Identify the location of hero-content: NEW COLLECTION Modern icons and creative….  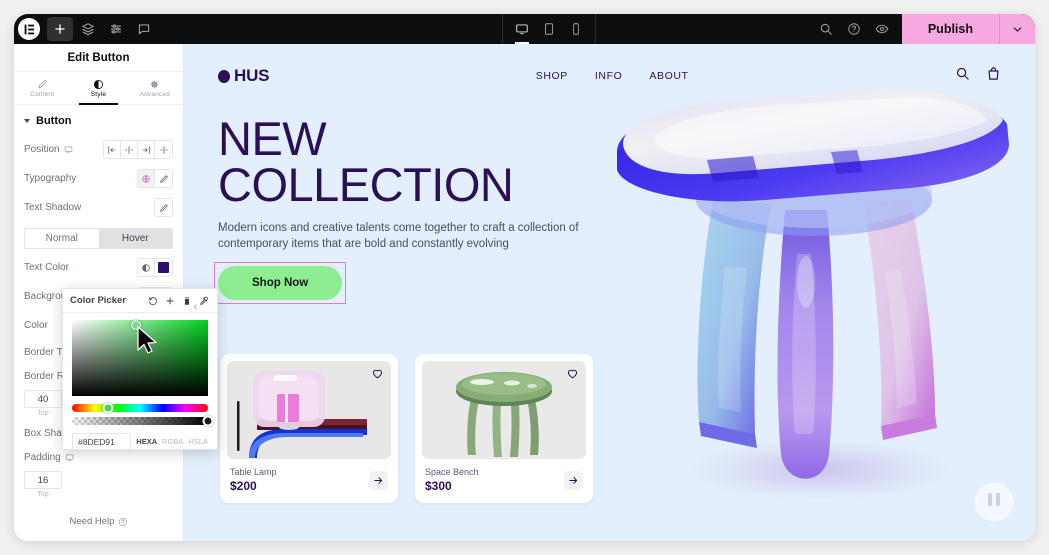
(416, 203).